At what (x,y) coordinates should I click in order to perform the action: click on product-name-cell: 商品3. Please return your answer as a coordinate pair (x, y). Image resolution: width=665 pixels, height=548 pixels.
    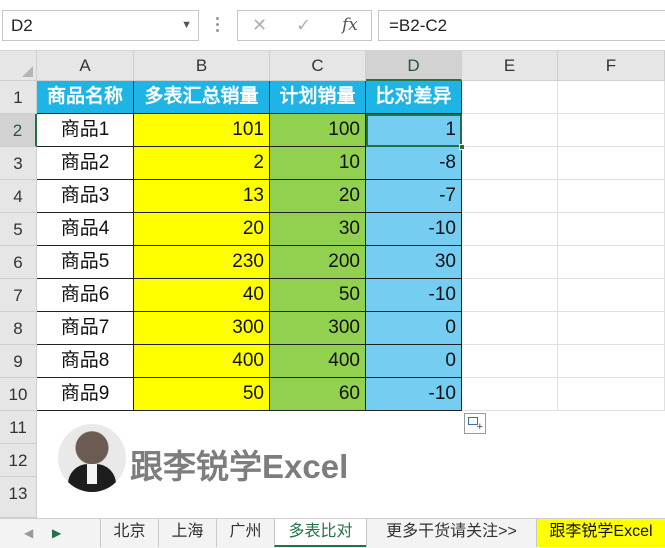
    Looking at the image, I should click on (85, 196).